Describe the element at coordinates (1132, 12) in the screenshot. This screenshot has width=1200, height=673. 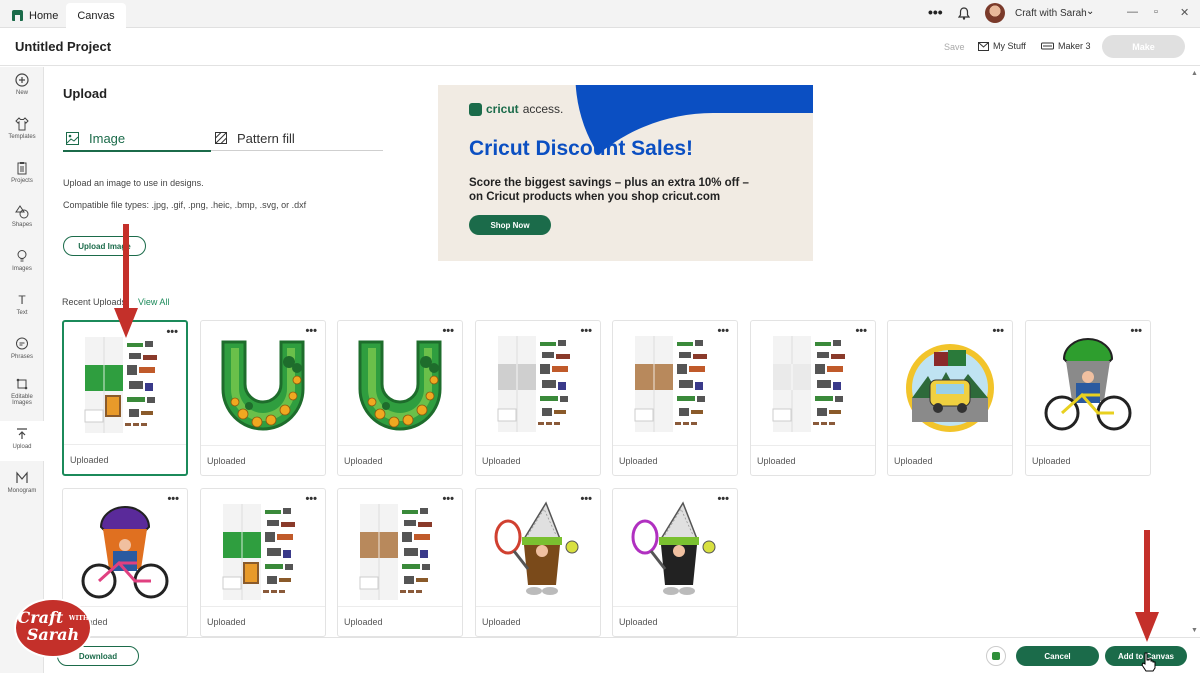
I see `minimize-icon: —` at that location.